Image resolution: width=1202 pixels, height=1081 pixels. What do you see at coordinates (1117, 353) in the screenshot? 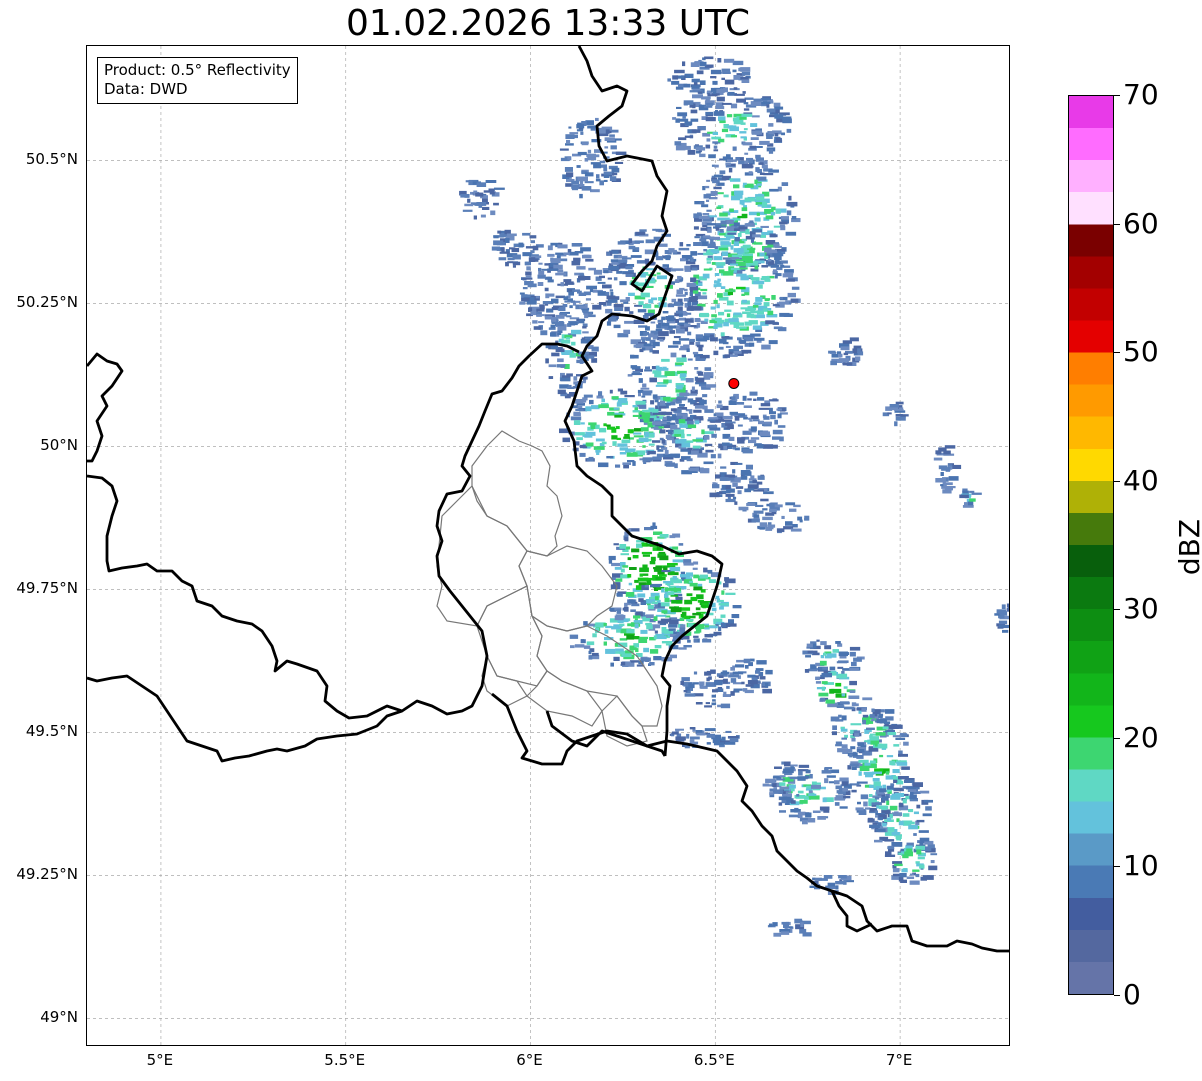
I see `colorbar-tick-mark` at bounding box center [1117, 353].